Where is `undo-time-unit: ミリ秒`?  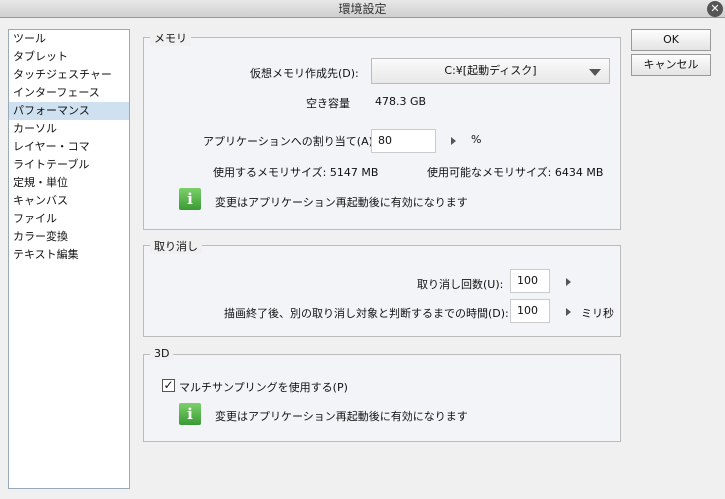 undo-time-unit: ミリ秒 is located at coordinates (597, 313).